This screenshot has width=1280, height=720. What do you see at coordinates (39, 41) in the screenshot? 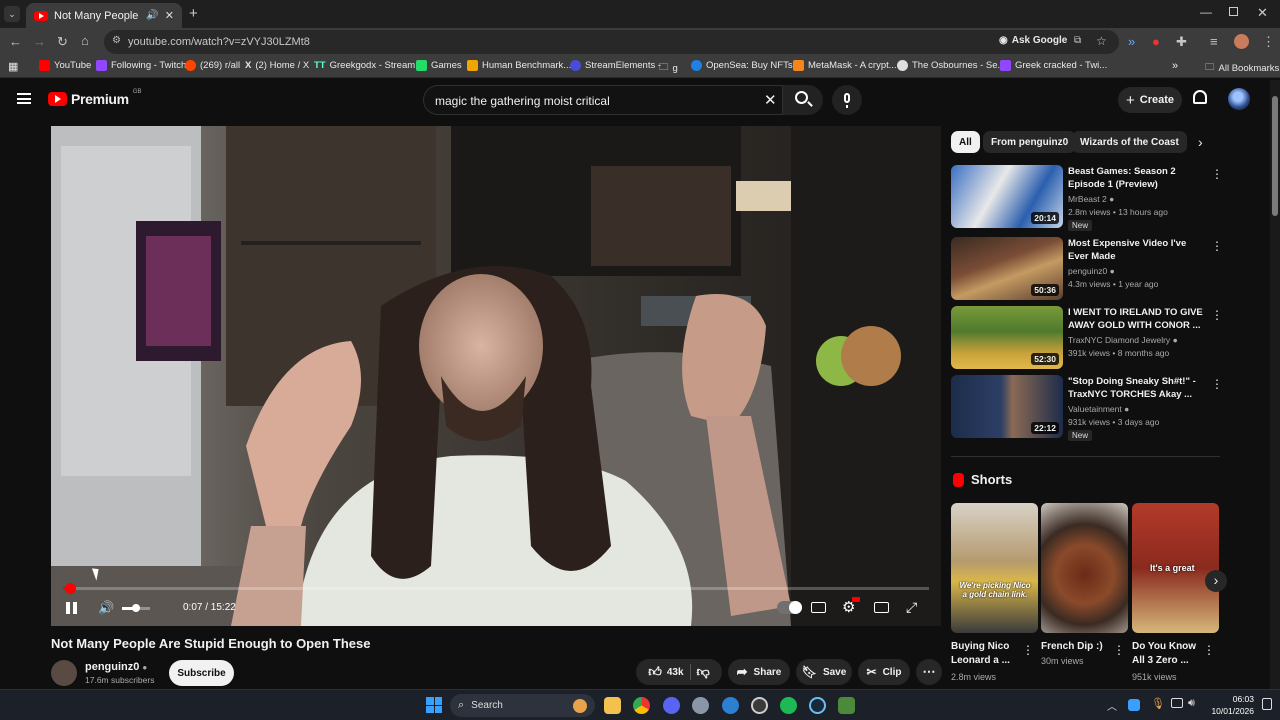
I see `forward-icon: →` at bounding box center [39, 41].